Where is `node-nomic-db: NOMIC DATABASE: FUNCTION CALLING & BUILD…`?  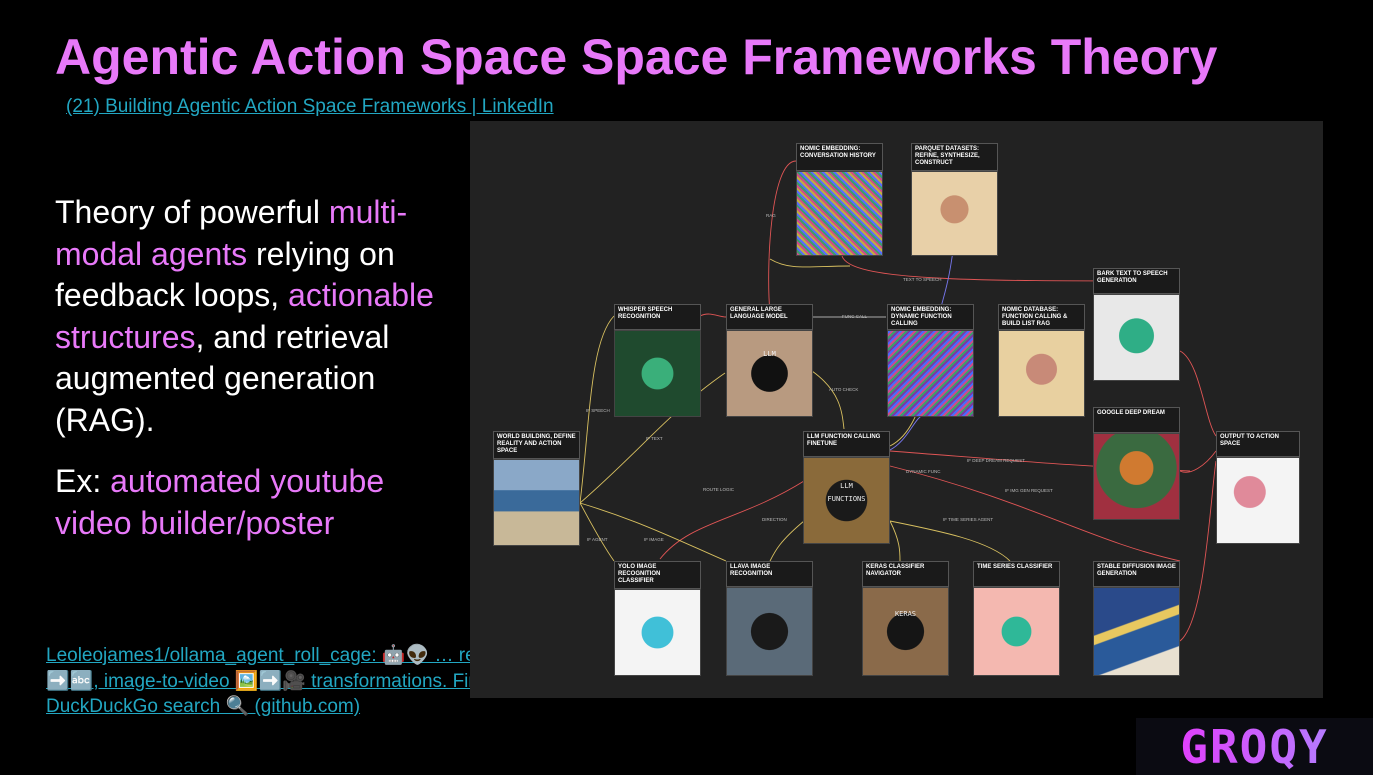
node-nomic-db: NOMIC DATABASE: FUNCTION CALLING & BUILD… is located at coordinates (1041, 317).